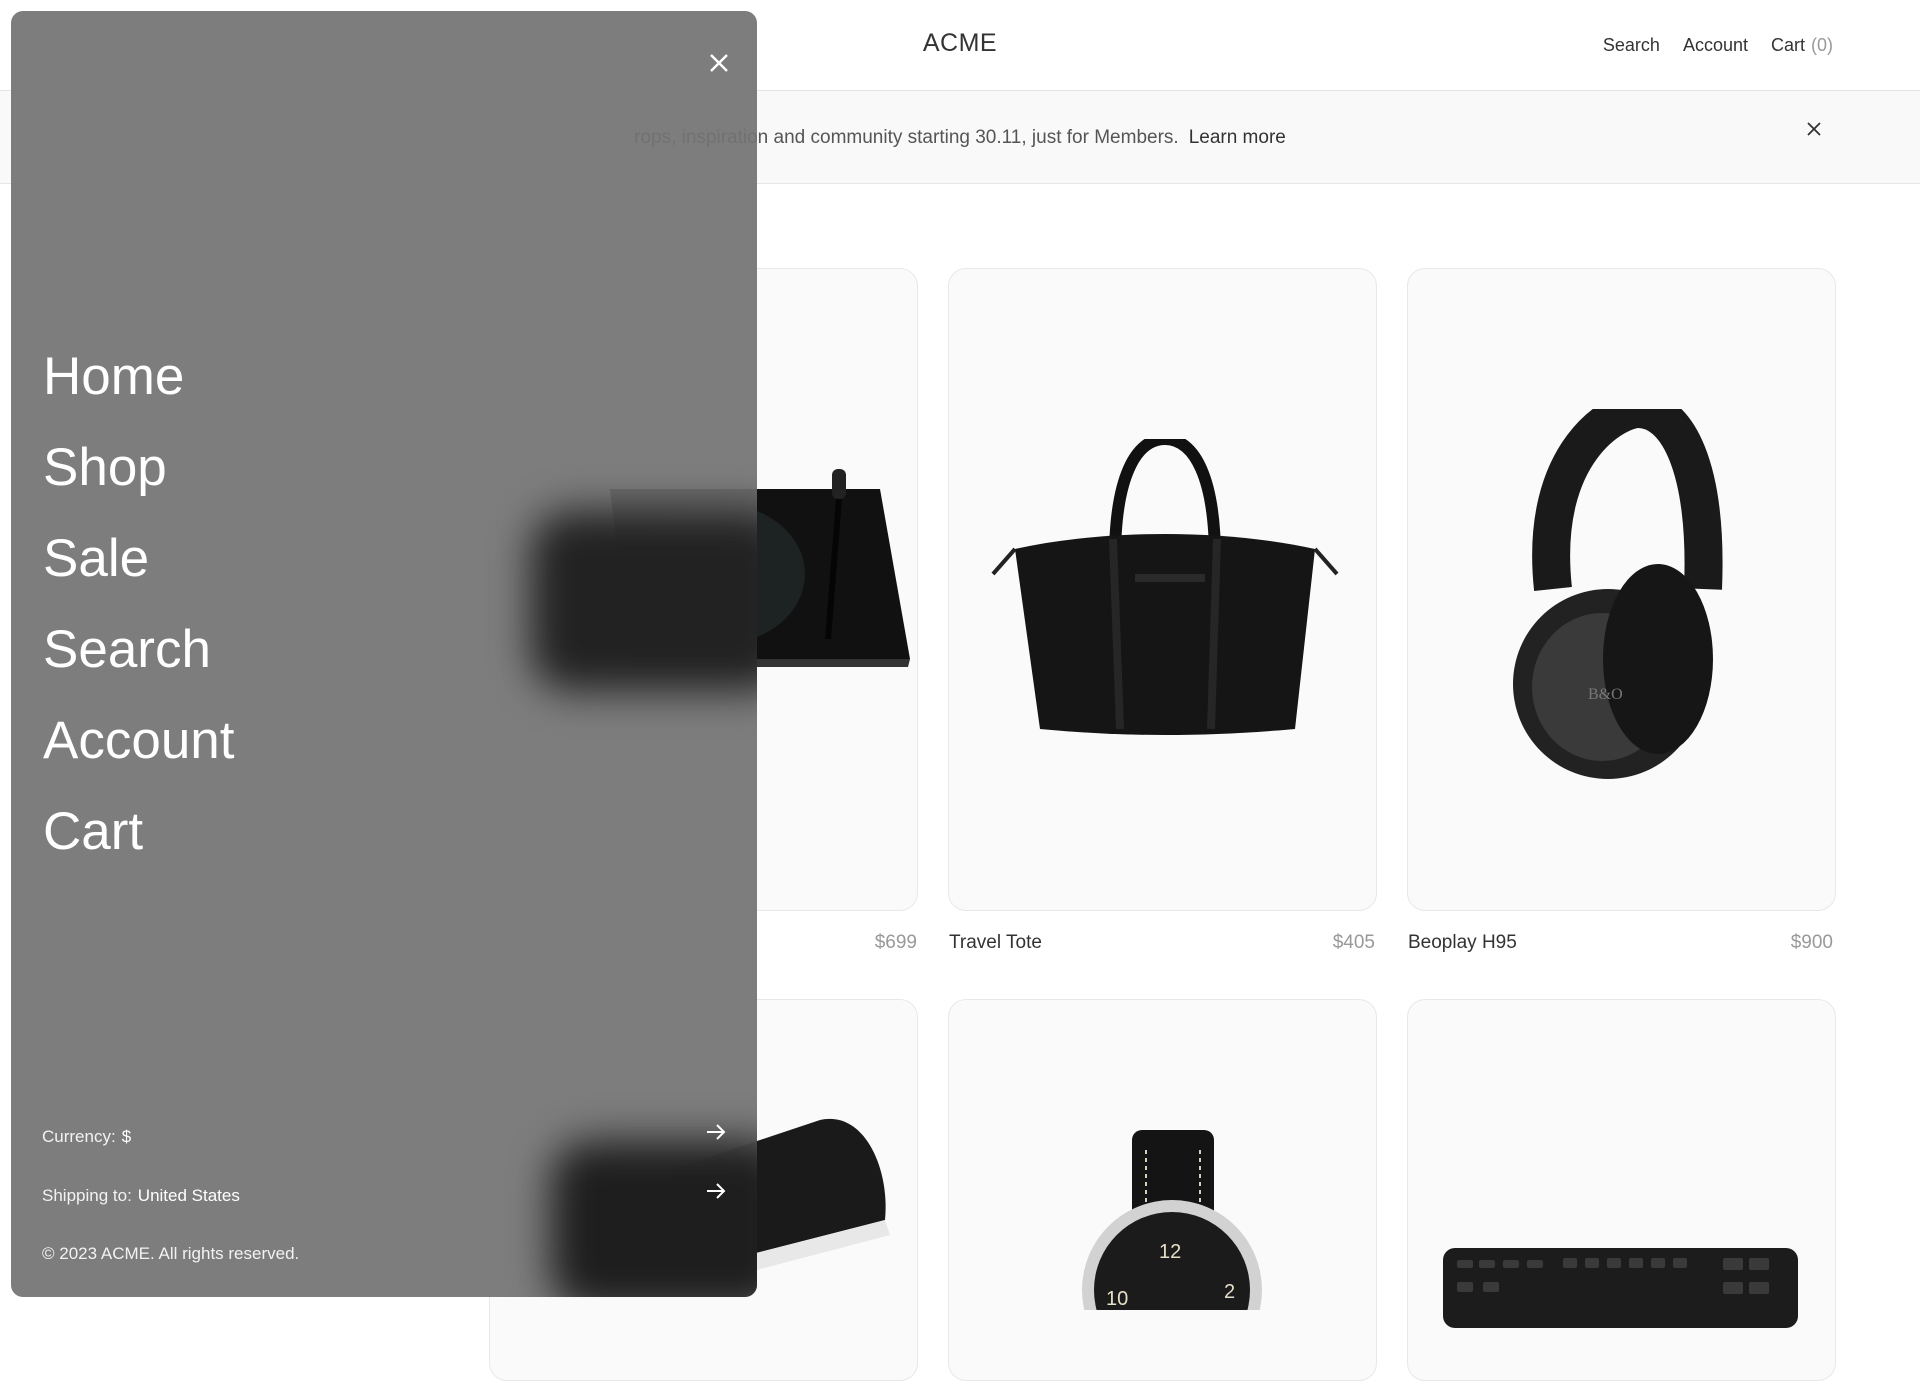 This screenshot has height=1381, width=1920. What do you see at coordinates (1822, 45) in the screenshot?
I see `cart-count: (0)` at bounding box center [1822, 45].